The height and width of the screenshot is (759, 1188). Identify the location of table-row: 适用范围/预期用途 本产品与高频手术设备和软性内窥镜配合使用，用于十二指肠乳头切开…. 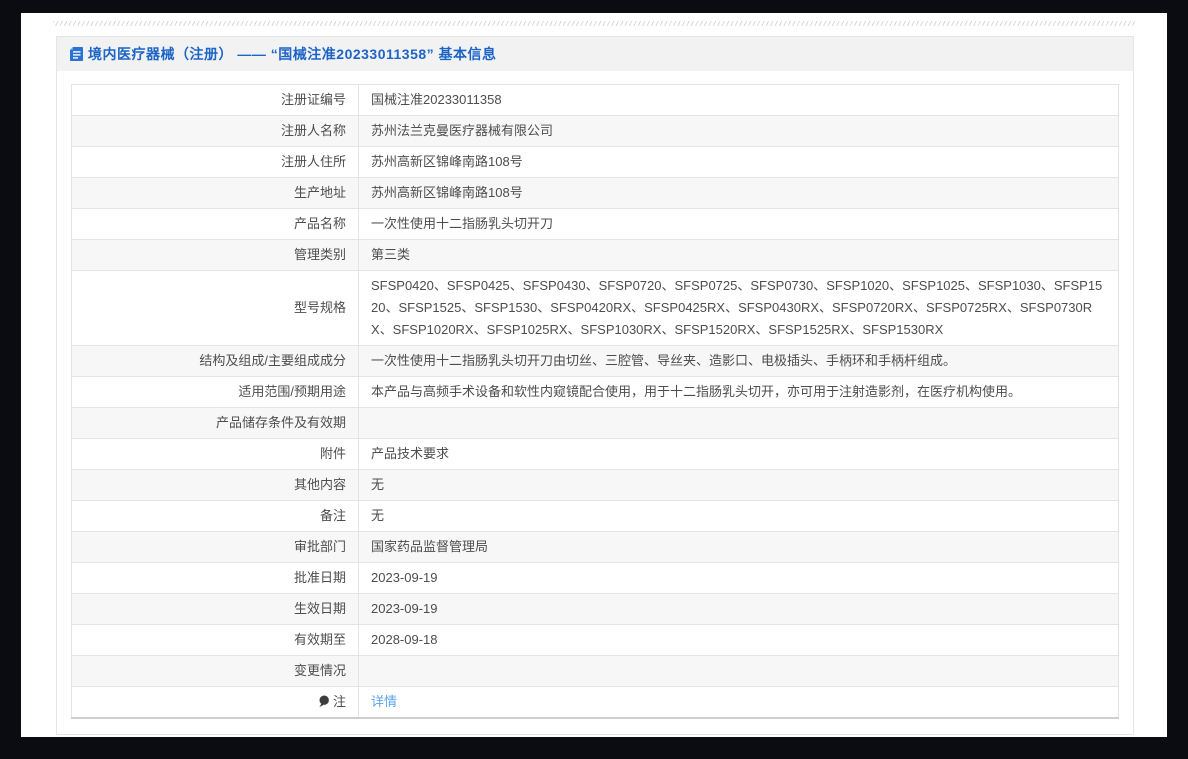
(595, 392).